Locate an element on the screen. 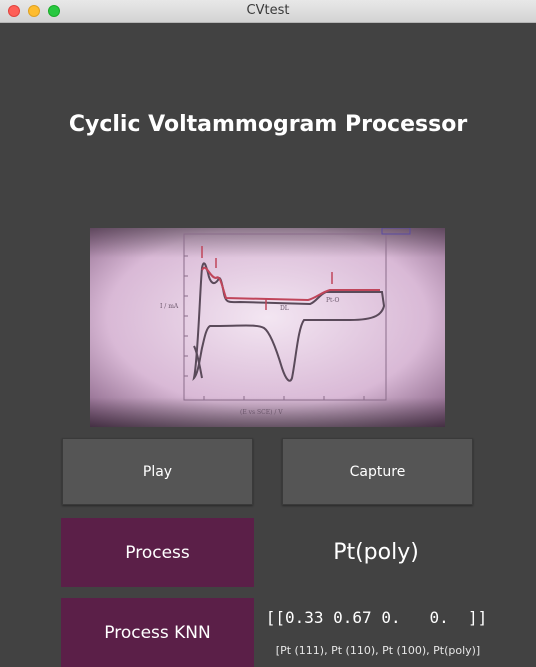  prediction-result: Pt(poly) is located at coordinates (376, 552).